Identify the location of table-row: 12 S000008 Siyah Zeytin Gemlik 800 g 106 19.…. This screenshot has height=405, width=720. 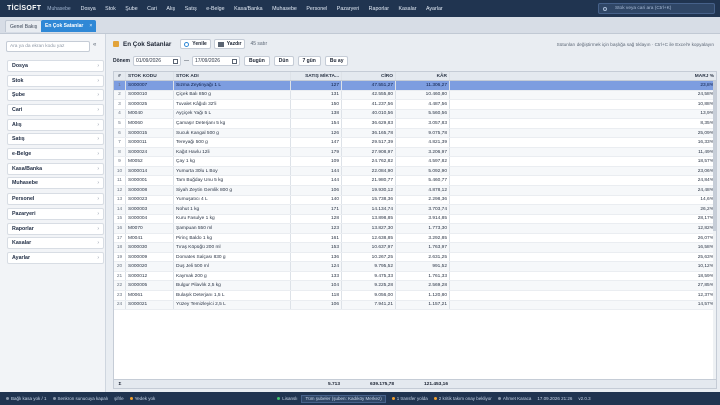
(415, 191).